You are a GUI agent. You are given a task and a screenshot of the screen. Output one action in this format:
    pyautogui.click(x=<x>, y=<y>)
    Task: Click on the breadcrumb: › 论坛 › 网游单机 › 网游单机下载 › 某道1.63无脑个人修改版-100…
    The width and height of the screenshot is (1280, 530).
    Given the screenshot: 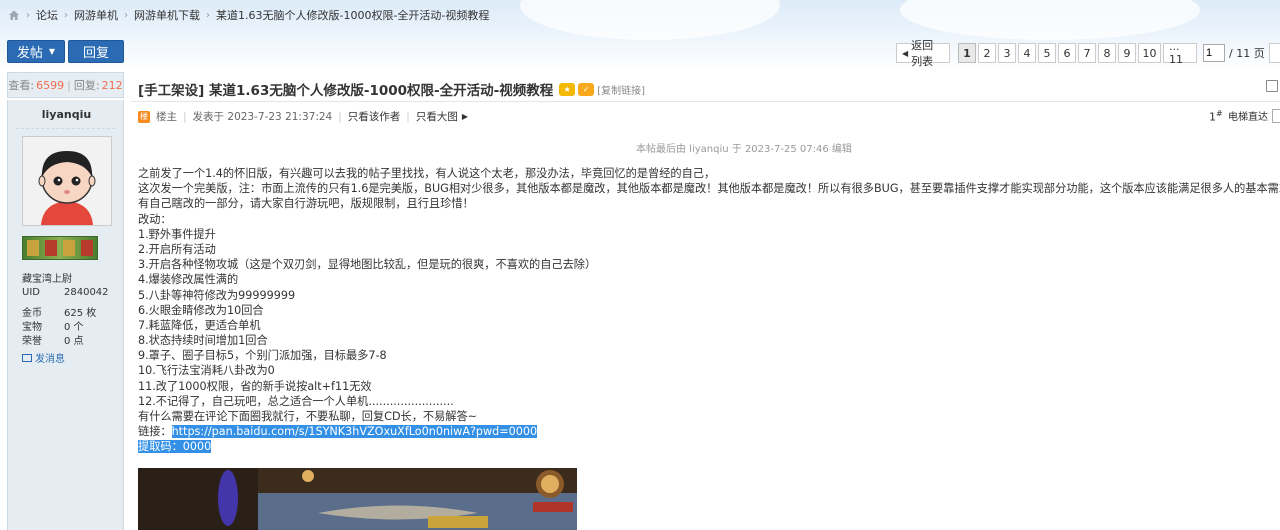 What is the action you would take?
    pyautogui.click(x=248, y=15)
    